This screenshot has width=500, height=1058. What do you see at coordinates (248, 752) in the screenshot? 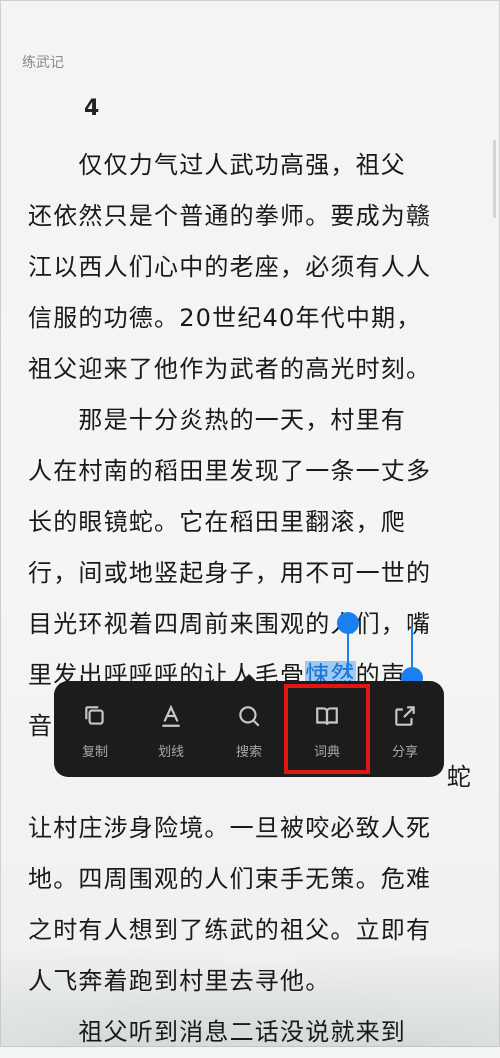
I see `search-label: 搜索` at bounding box center [248, 752].